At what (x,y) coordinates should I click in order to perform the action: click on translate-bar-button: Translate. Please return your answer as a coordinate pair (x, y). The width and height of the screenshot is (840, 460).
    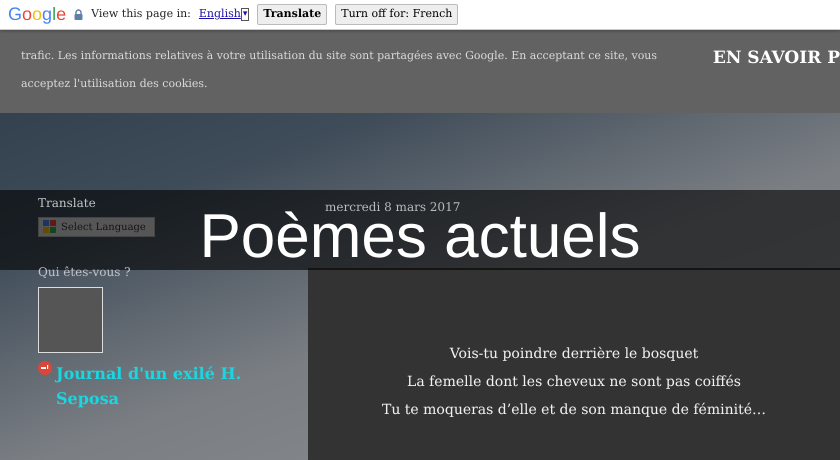
    Looking at the image, I should click on (292, 14).